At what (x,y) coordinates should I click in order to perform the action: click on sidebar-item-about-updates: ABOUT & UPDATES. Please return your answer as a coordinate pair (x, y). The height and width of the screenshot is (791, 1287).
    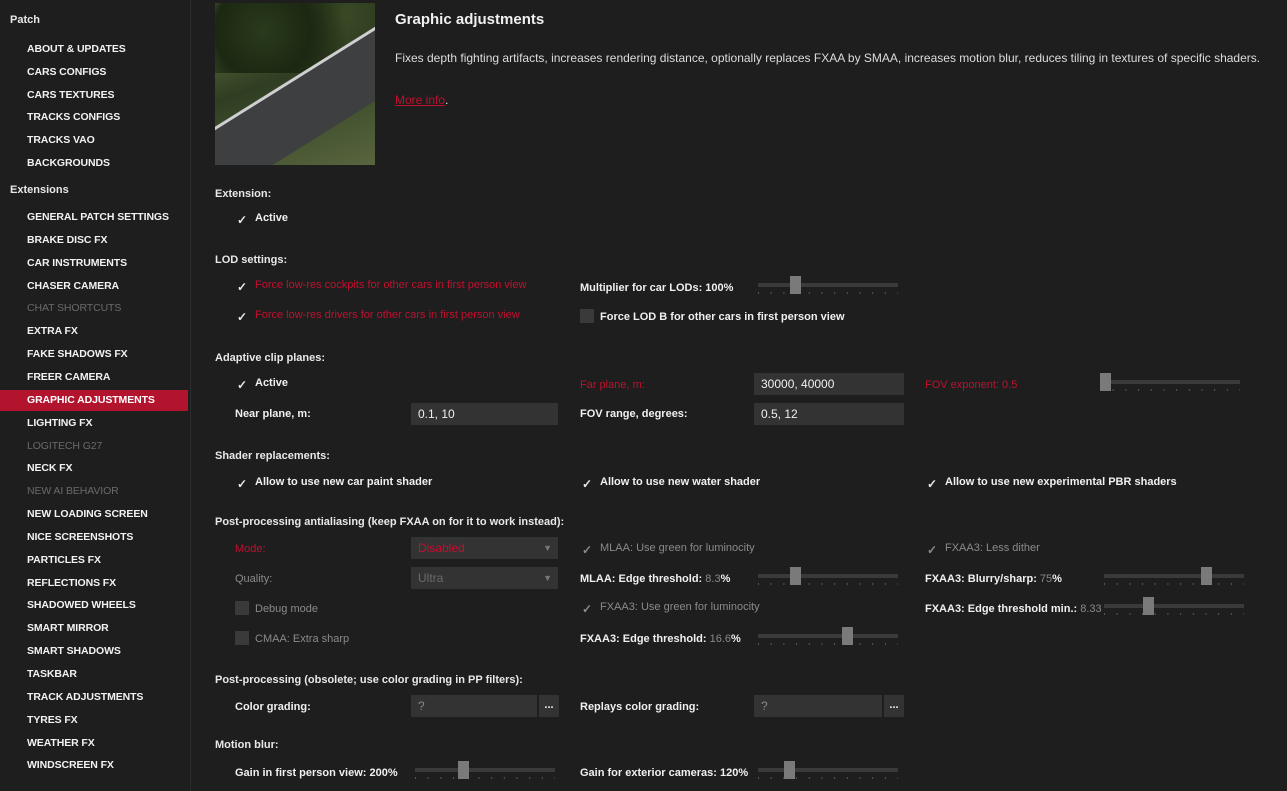
    Looking at the image, I should click on (94, 49).